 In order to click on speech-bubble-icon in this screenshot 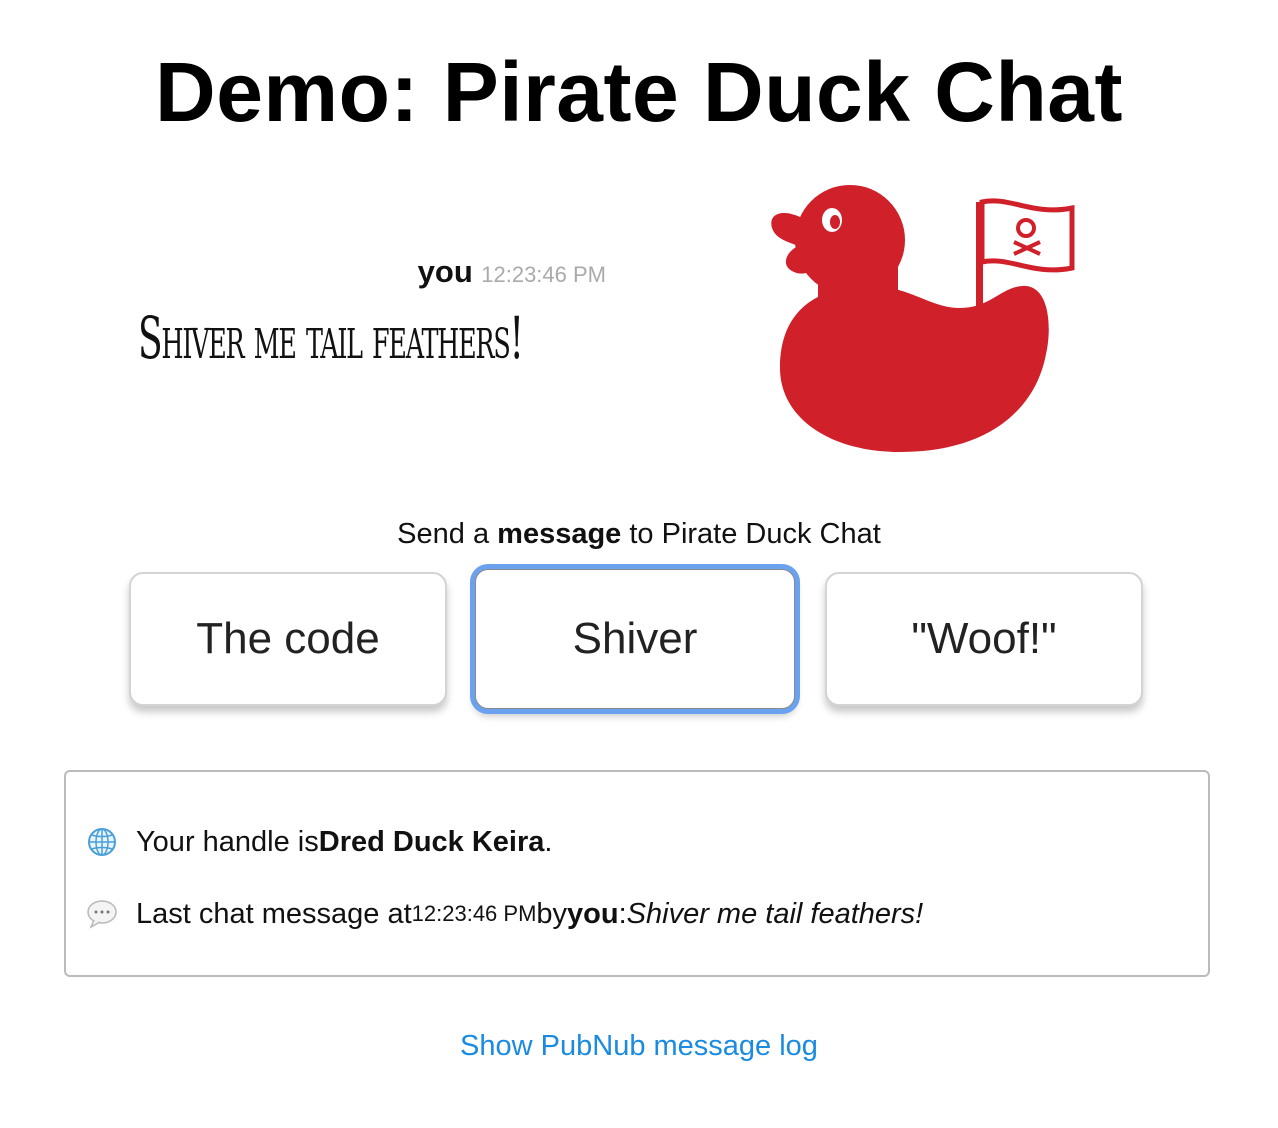, I will do `click(102, 914)`.